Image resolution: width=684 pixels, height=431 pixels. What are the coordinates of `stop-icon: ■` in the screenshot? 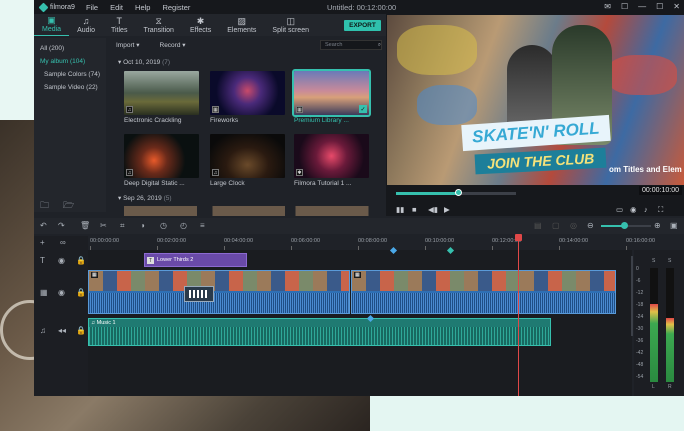 It's located at (414, 209).